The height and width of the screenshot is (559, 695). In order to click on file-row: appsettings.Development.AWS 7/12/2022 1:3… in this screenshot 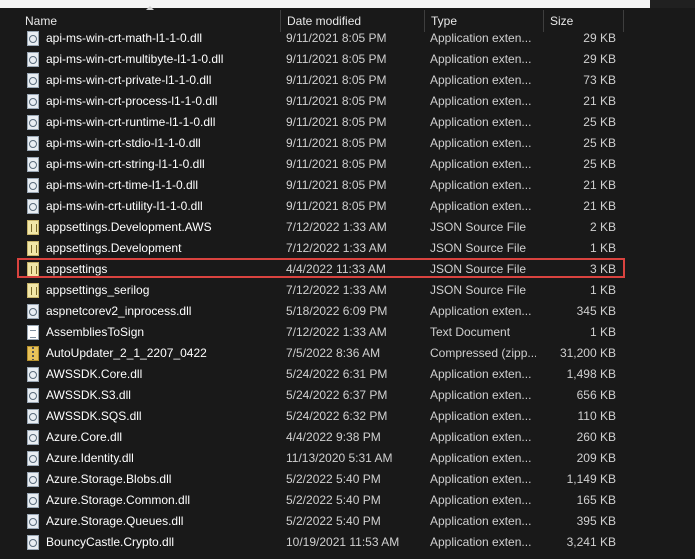, I will do `click(347, 227)`.